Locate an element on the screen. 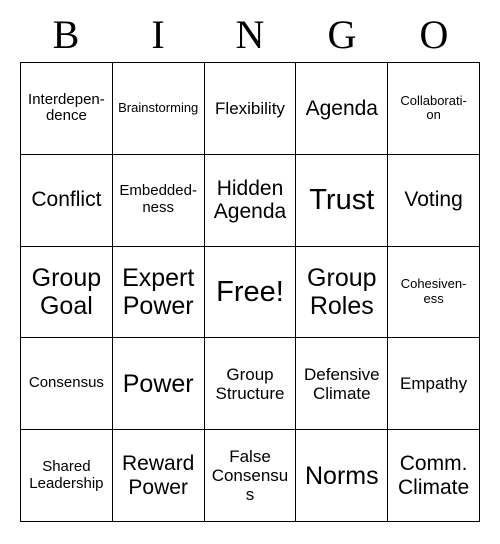 The width and height of the screenshot is (500, 544). bingo-cell-free: Free! is located at coordinates (250, 292).